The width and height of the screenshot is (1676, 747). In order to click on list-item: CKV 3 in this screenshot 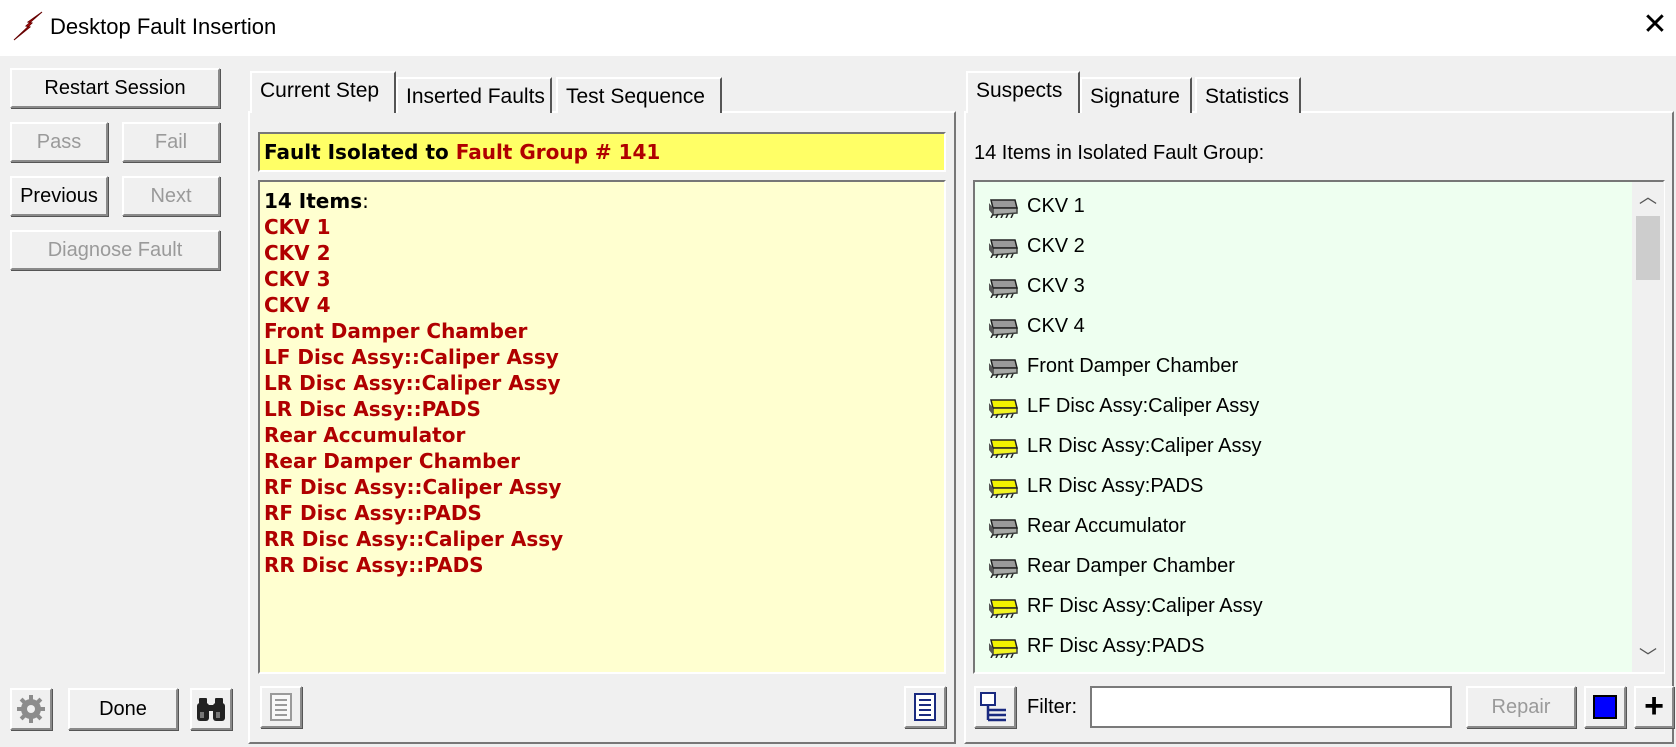, I will do `click(297, 279)`.